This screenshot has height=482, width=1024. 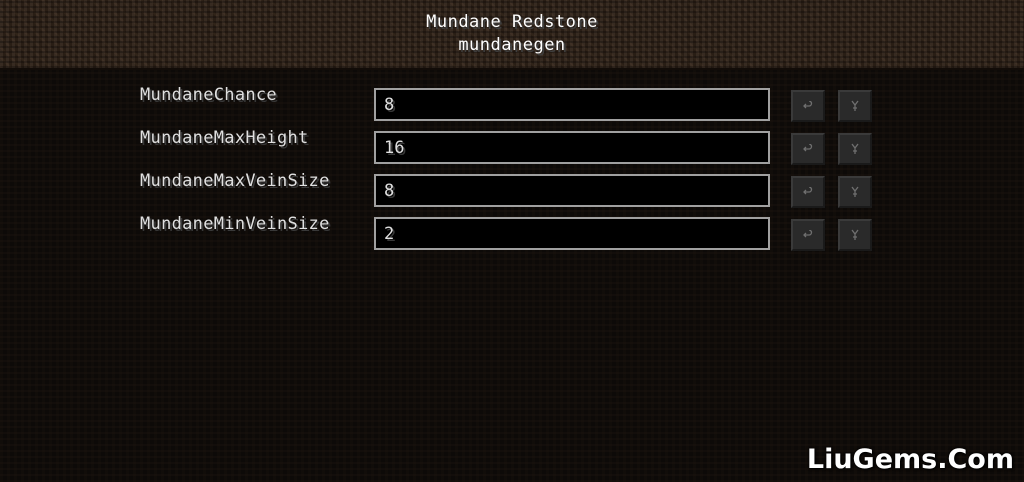 I want to click on screen-subtitle: mundanegen, so click(x=512, y=45).